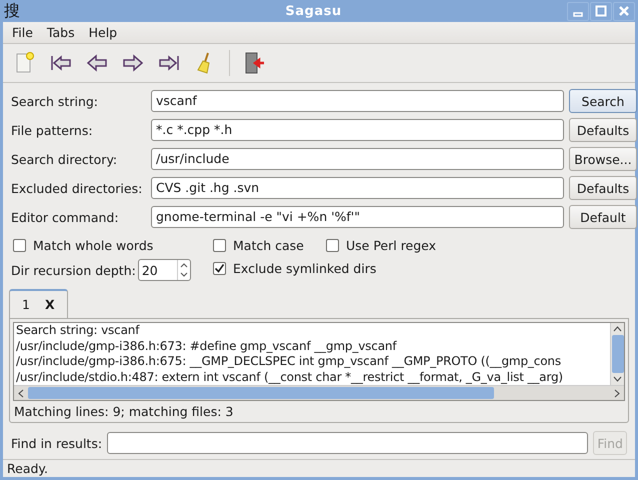  I want to click on tab-close-button: X, so click(49, 304).